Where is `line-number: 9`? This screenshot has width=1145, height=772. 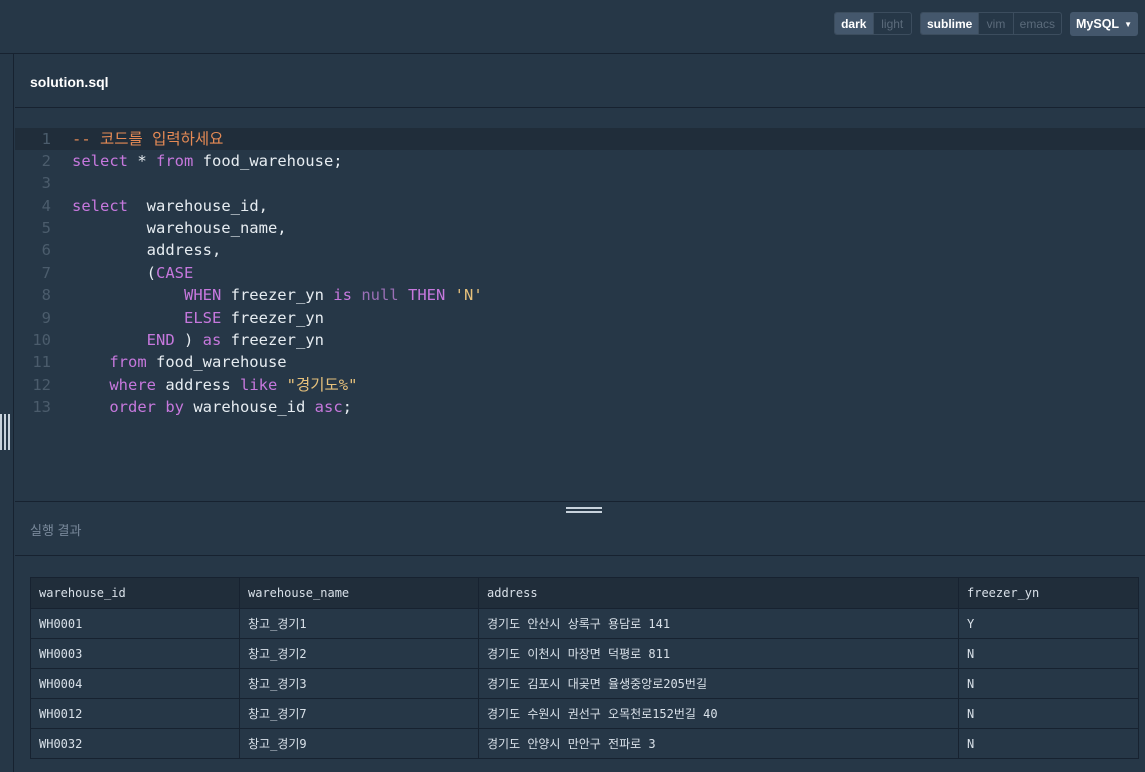 line-number: 9 is located at coordinates (46, 318).